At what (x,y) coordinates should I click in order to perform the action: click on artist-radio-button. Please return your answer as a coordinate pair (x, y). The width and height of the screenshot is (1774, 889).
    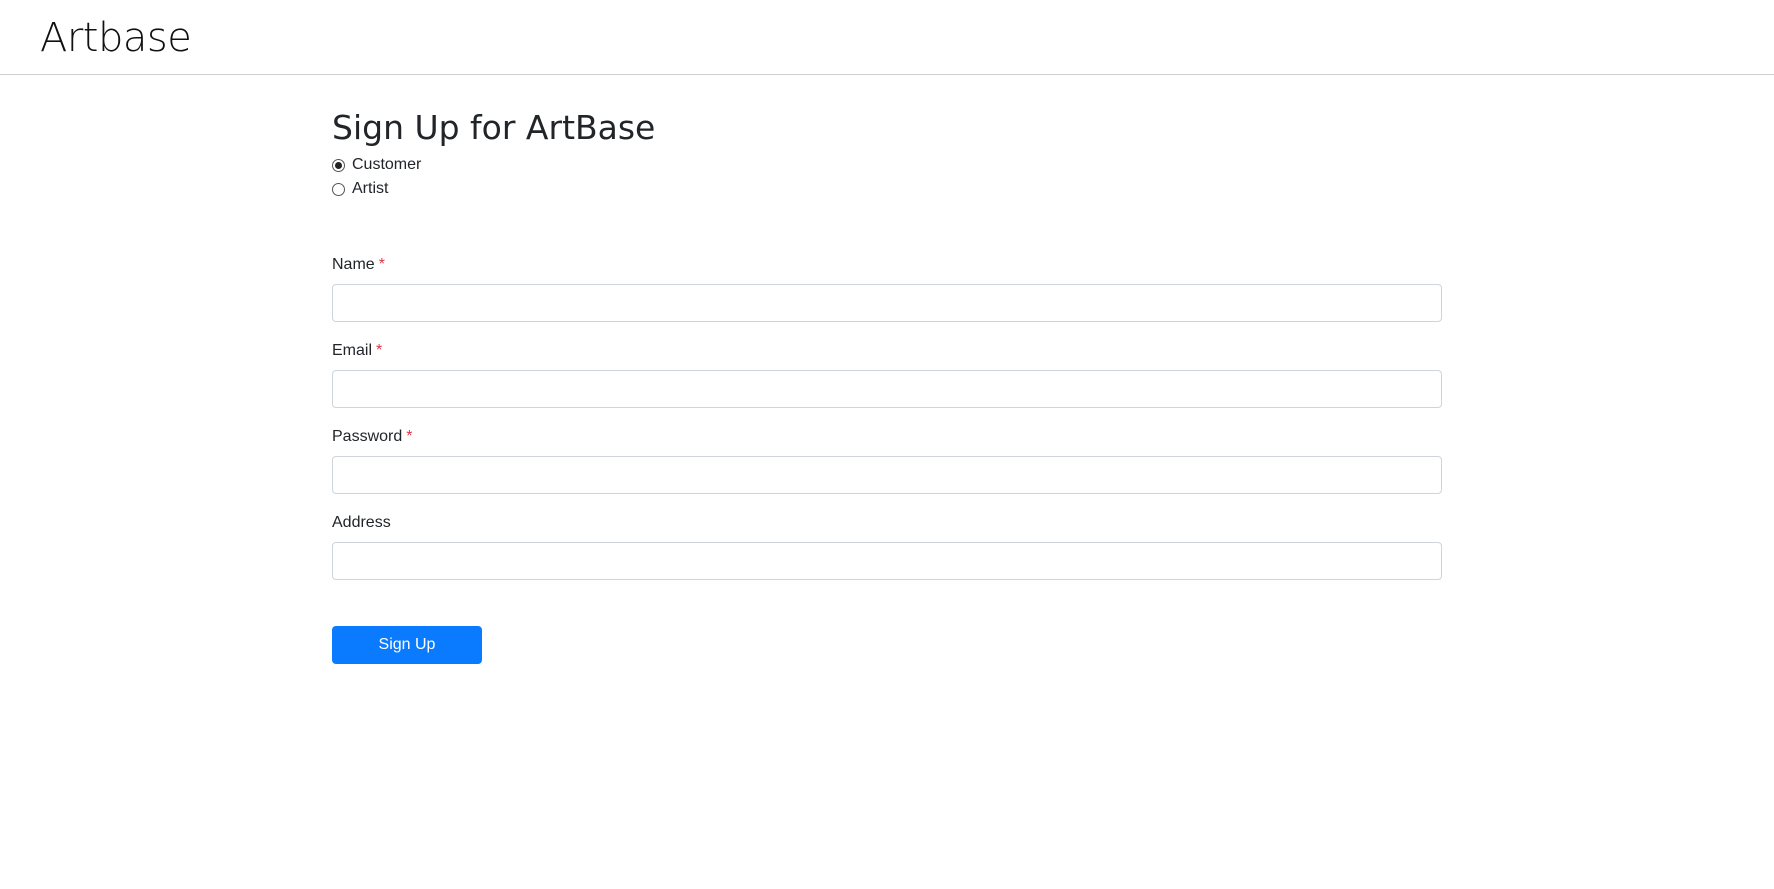
    Looking at the image, I should click on (338, 189).